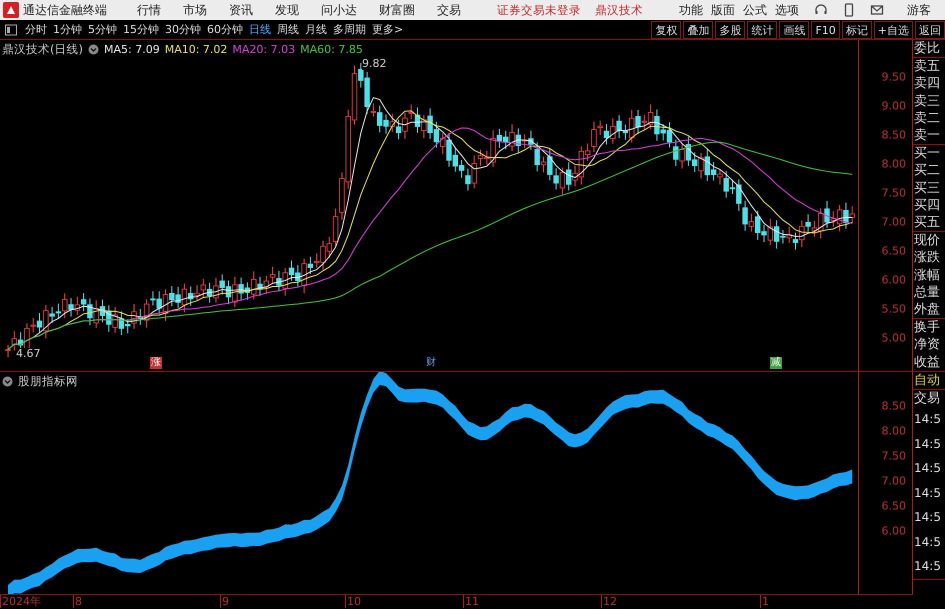 This screenshot has width=945, height=609. What do you see at coordinates (919, 10) in the screenshot?
I see `user-label: 游客` at bounding box center [919, 10].